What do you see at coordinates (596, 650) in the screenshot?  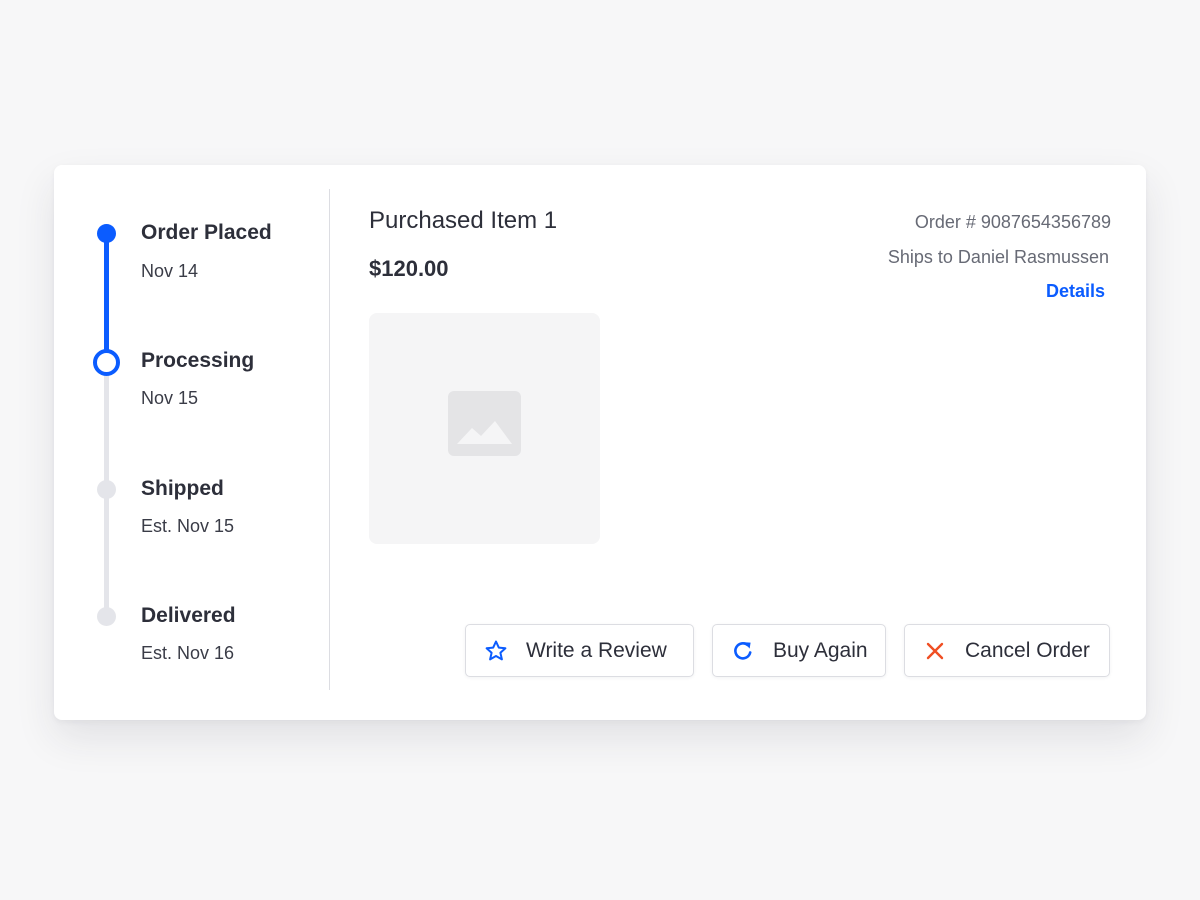 I see `write-review-label: Write a Review` at bounding box center [596, 650].